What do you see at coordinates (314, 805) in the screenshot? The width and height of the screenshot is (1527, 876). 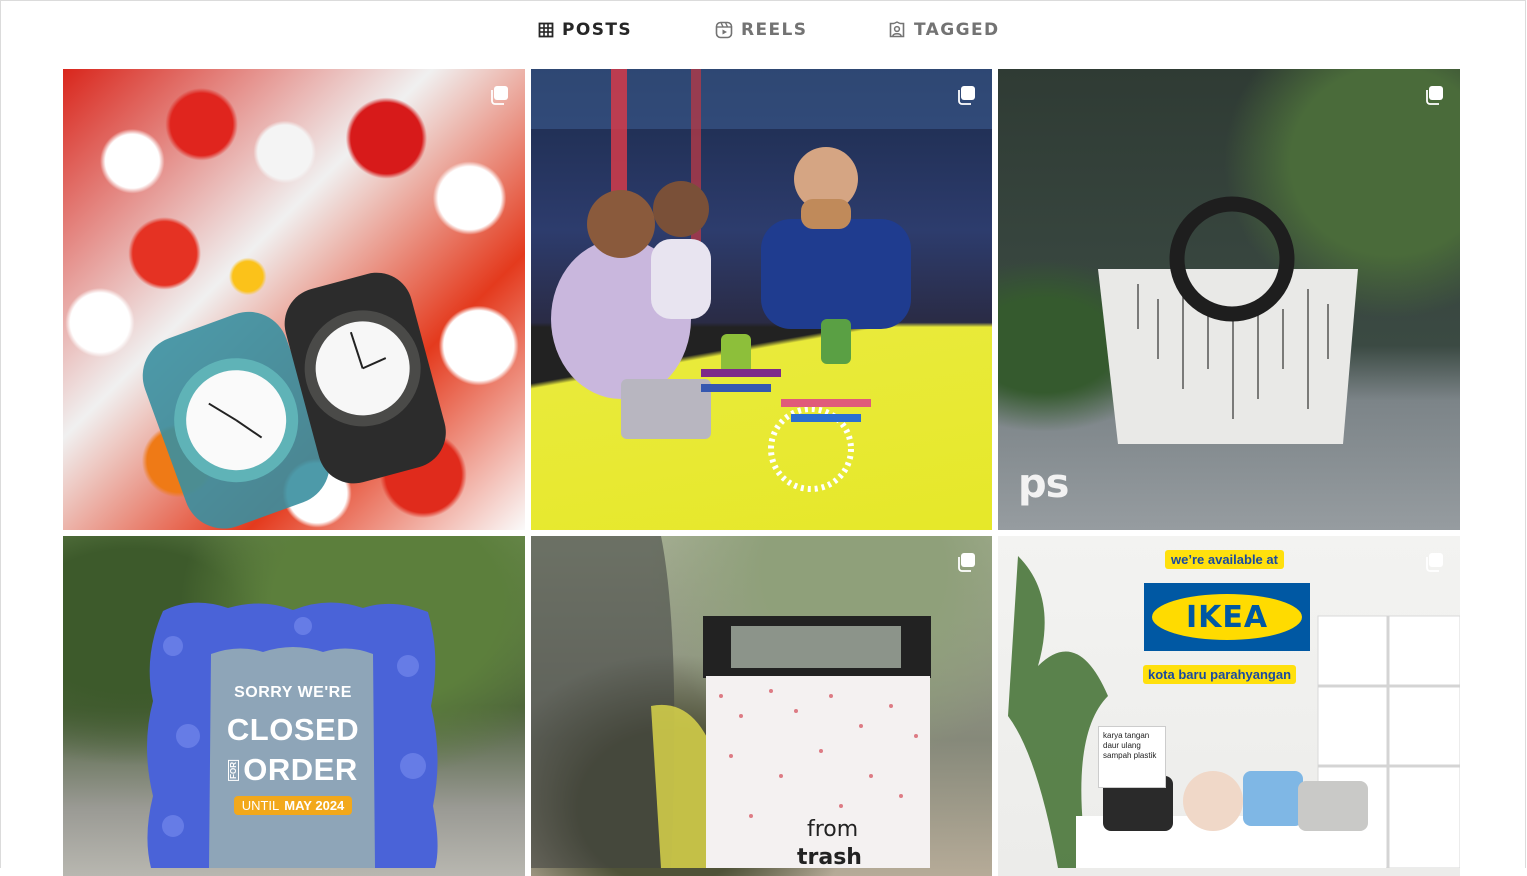 I see `overlay-date: MAY 2024` at bounding box center [314, 805].